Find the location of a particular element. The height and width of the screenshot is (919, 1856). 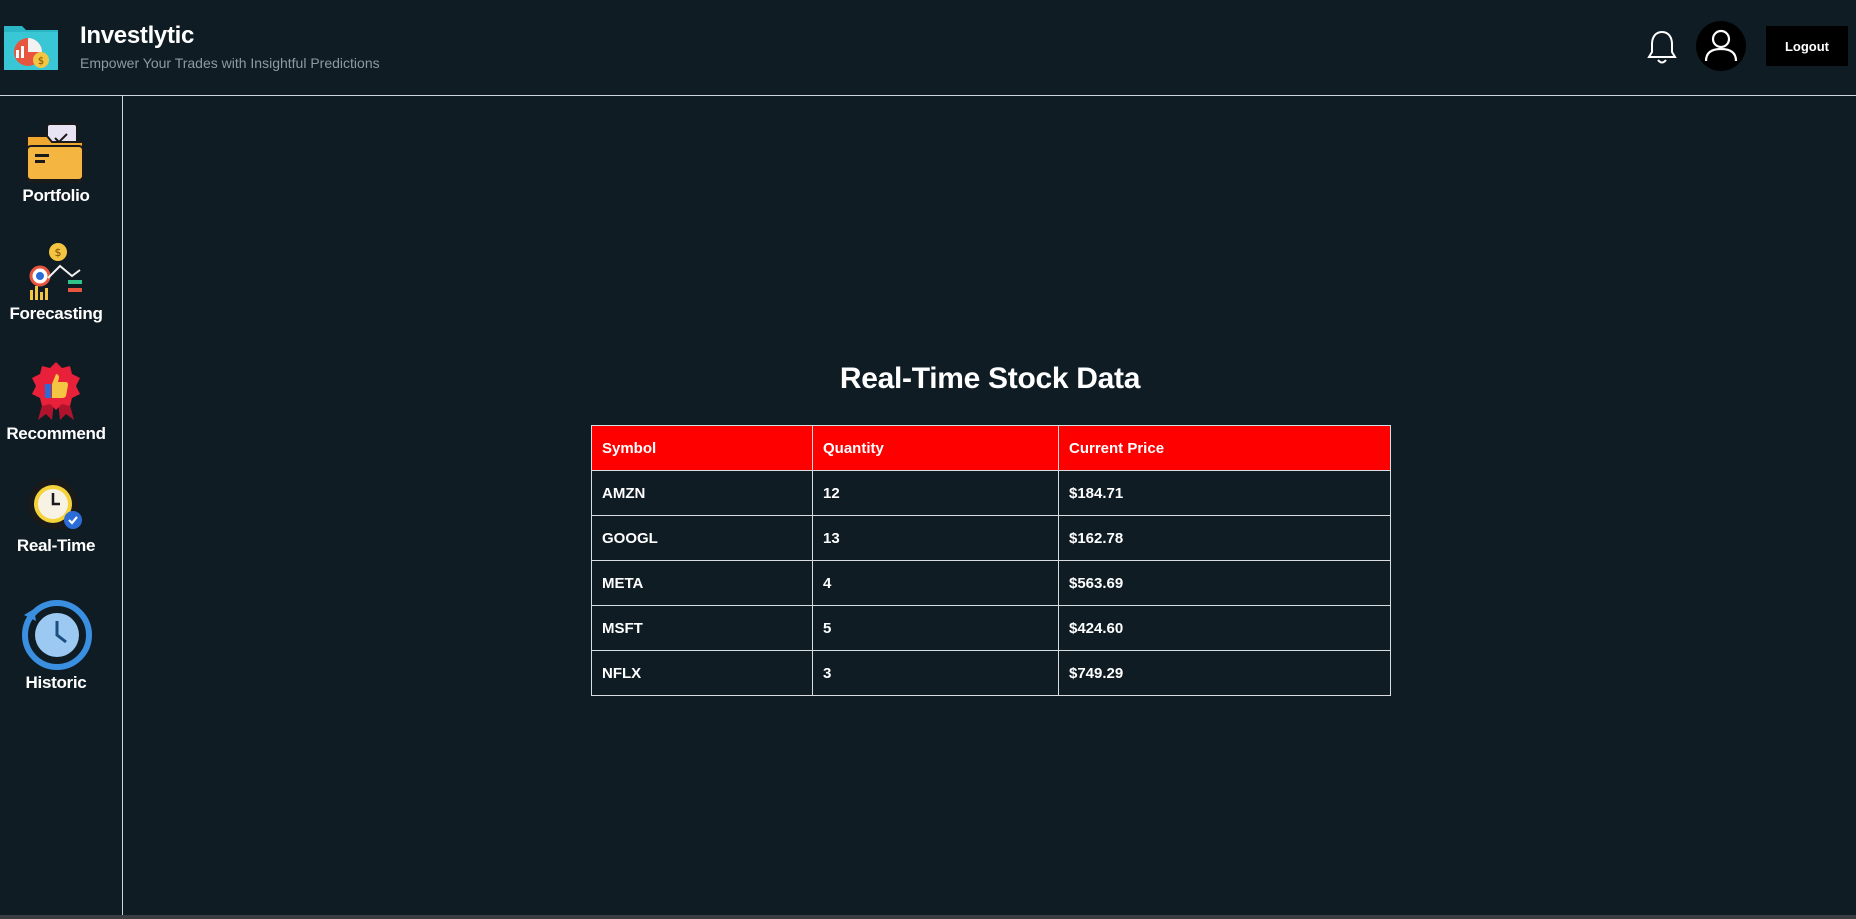

sidebar-item-label: Real-Time is located at coordinates (56, 545).